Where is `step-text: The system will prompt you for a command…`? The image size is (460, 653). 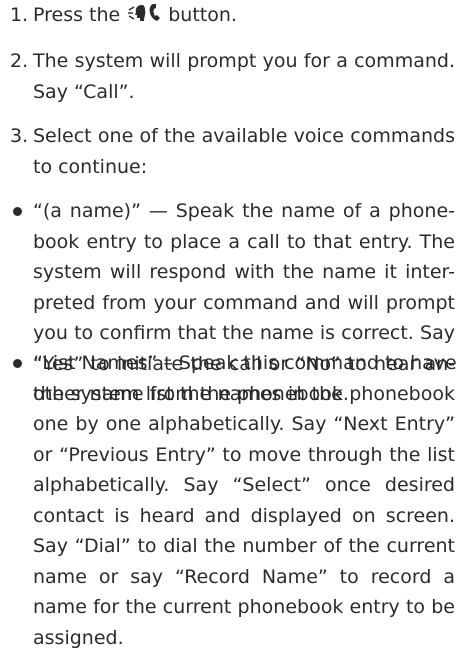 step-text: The system will prompt you for a command… is located at coordinates (244, 76).